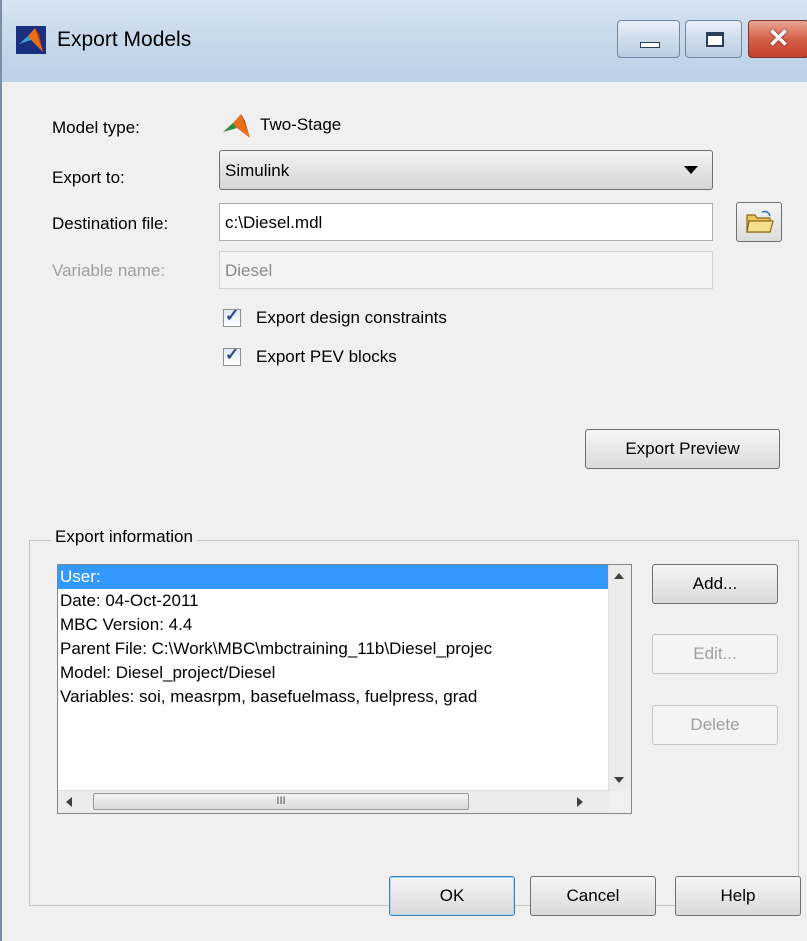  I want to click on close-icon: ✕, so click(778, 38).